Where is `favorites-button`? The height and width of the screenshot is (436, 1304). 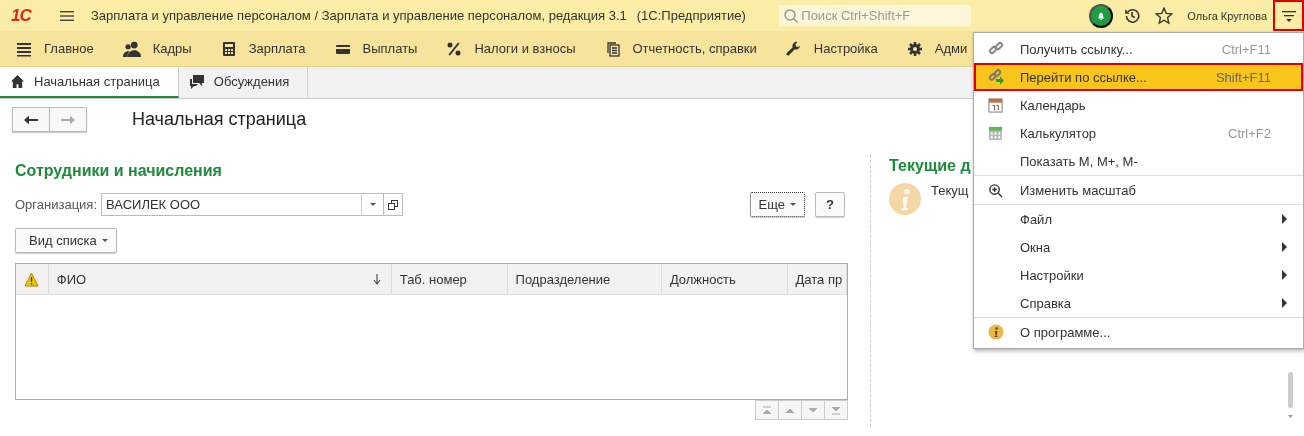
favorites-button is located at coordinates (1164, 15).